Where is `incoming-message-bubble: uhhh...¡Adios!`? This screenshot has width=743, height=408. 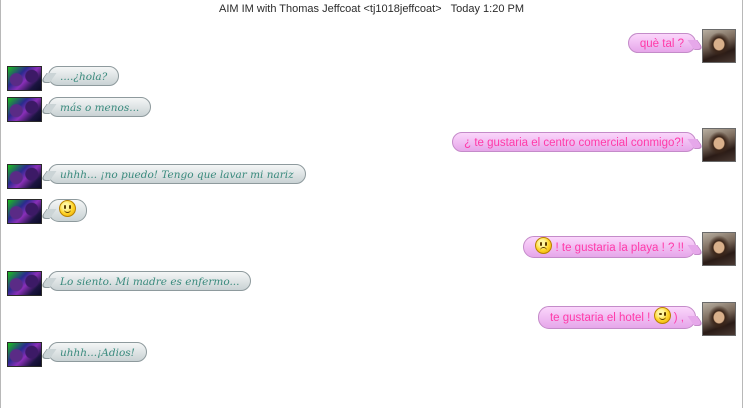 incoming-message-bubble: uhhh...¡Adios! is located at coordinates (97, 352).